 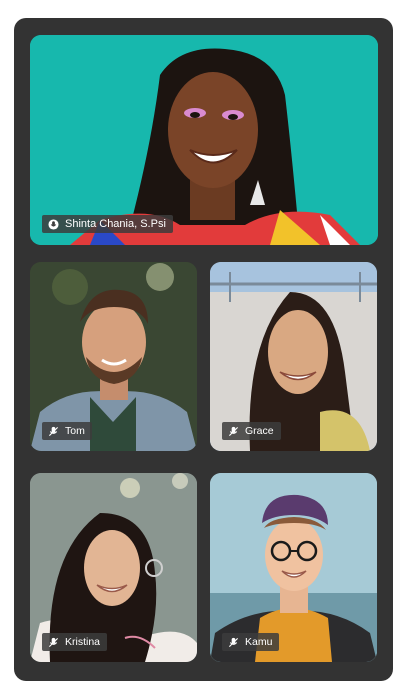 I want to click on participant-name-tag: Grace, so click(x=251, y=431).